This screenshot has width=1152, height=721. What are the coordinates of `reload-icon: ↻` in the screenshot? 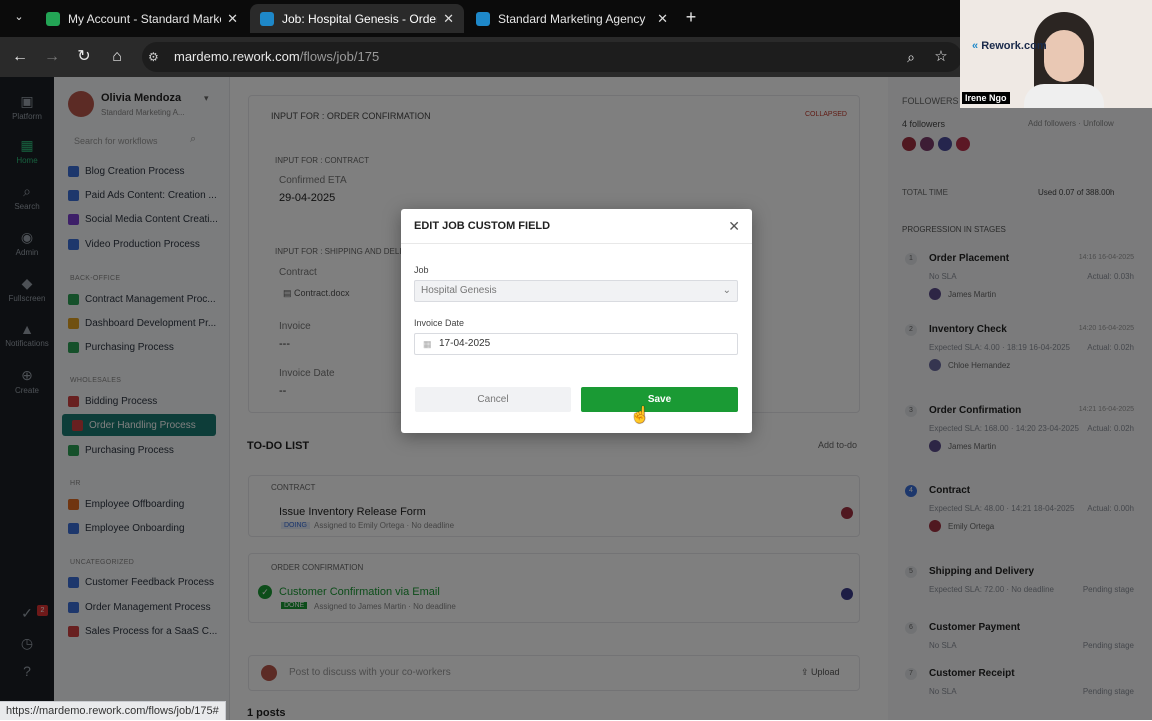 It's located at (84, 57).